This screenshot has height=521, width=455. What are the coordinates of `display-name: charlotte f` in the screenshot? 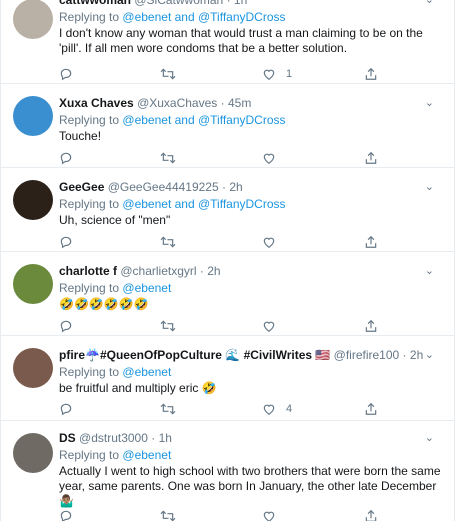 It's located at (88, 271).